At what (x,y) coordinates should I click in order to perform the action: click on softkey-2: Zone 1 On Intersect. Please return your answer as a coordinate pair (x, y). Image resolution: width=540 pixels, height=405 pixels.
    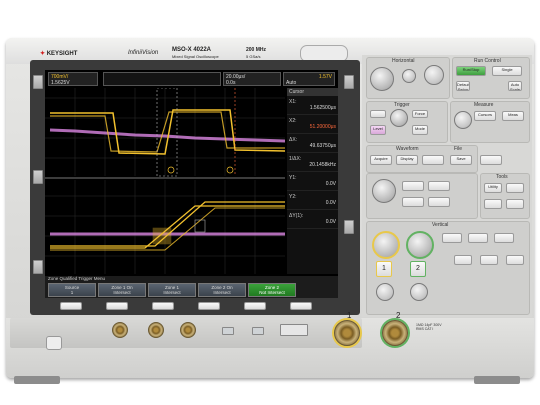
    Looking at the image, I should click on (122, 290).